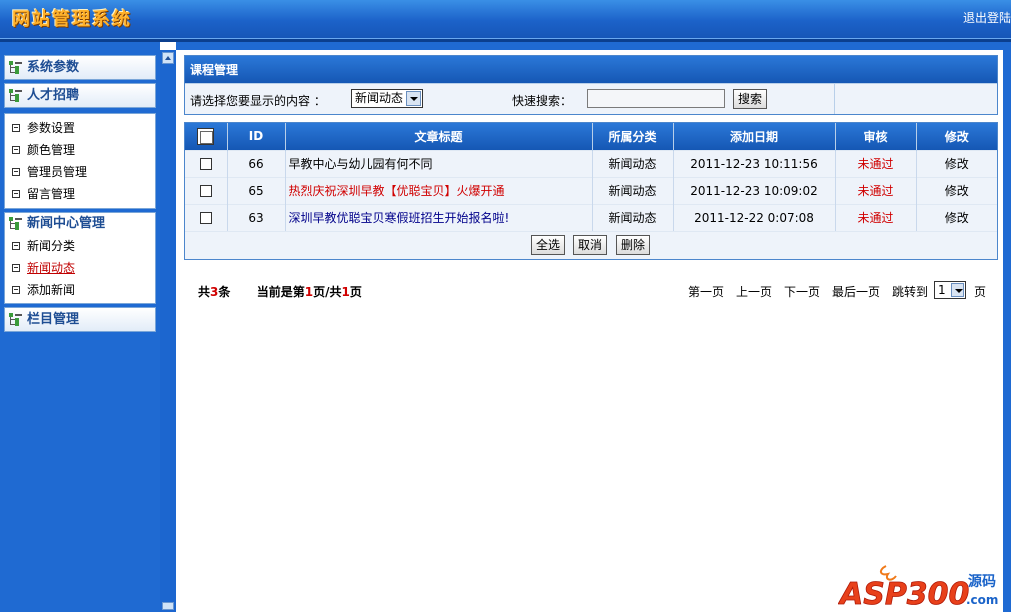 The image size is (1011, 612). Describe the element at coordinates (754, 136) in the screenshot. I see `col-date: 添加日期` at that location.